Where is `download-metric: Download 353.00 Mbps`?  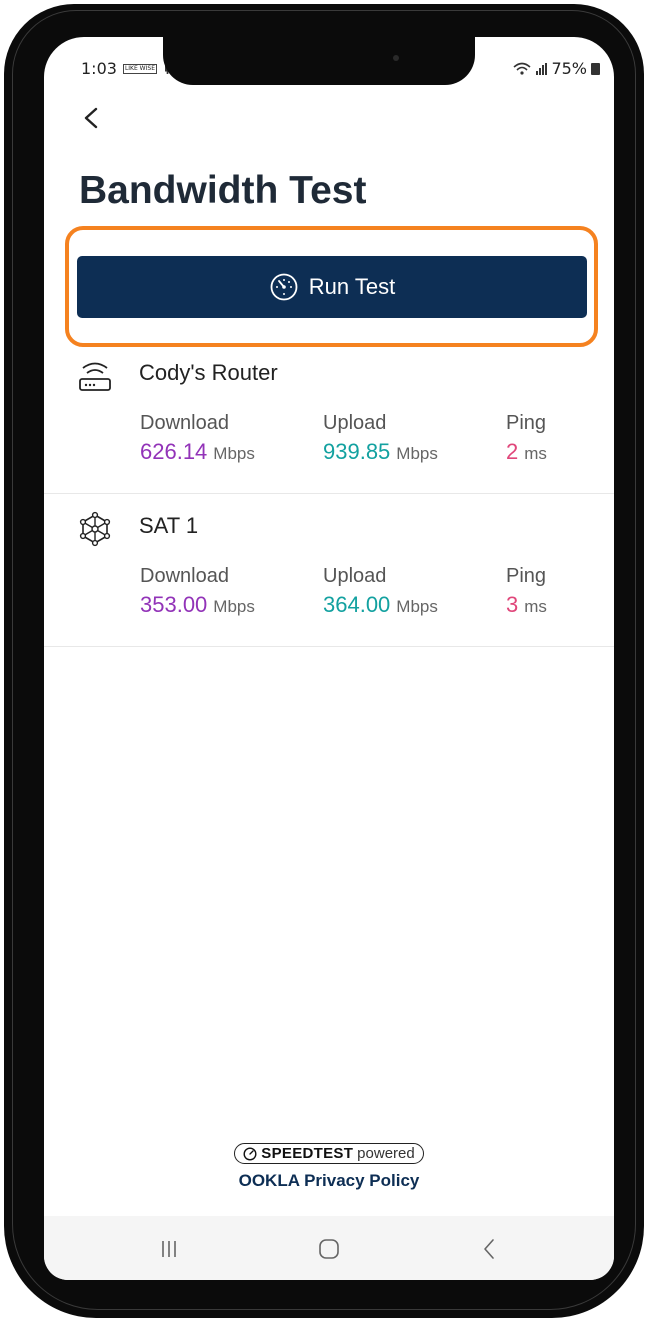
download-metric: Download 353.00 Mbps is located at coordinates (197, 591).